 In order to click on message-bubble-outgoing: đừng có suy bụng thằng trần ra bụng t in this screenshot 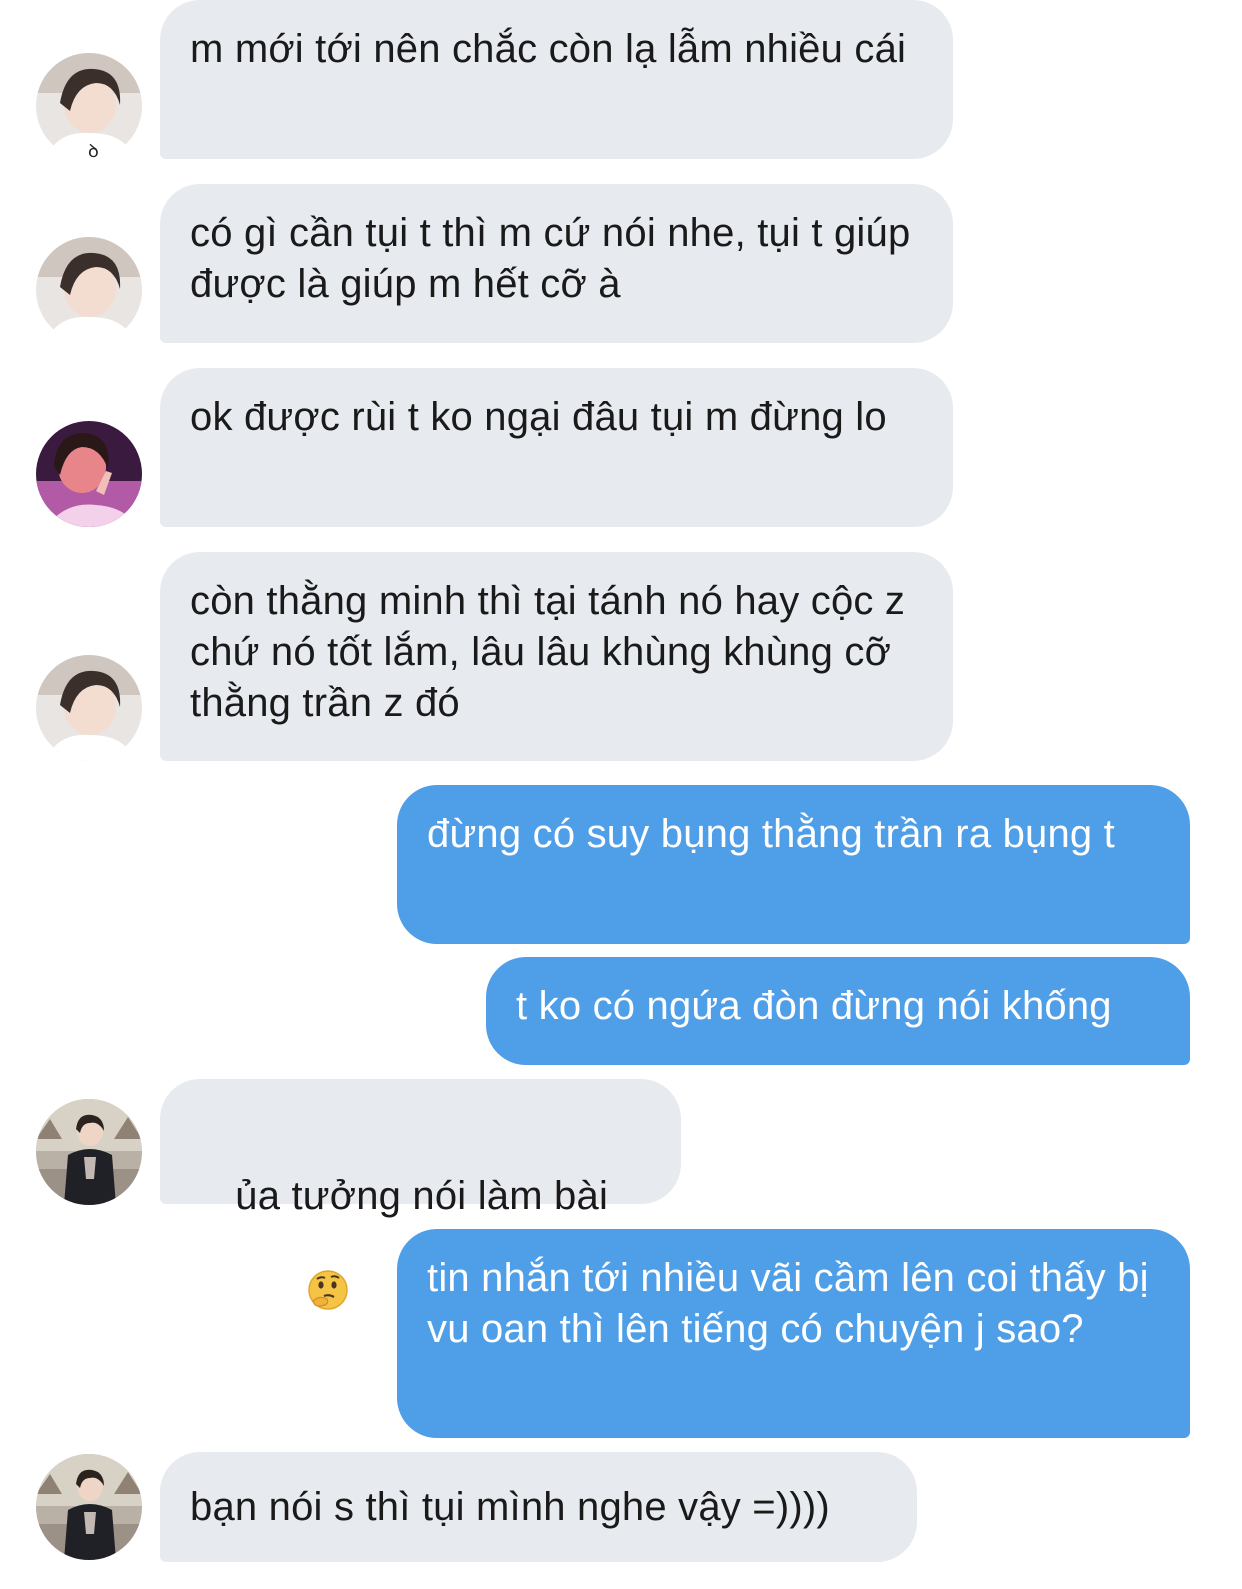, I will do `click(793, 864)`.